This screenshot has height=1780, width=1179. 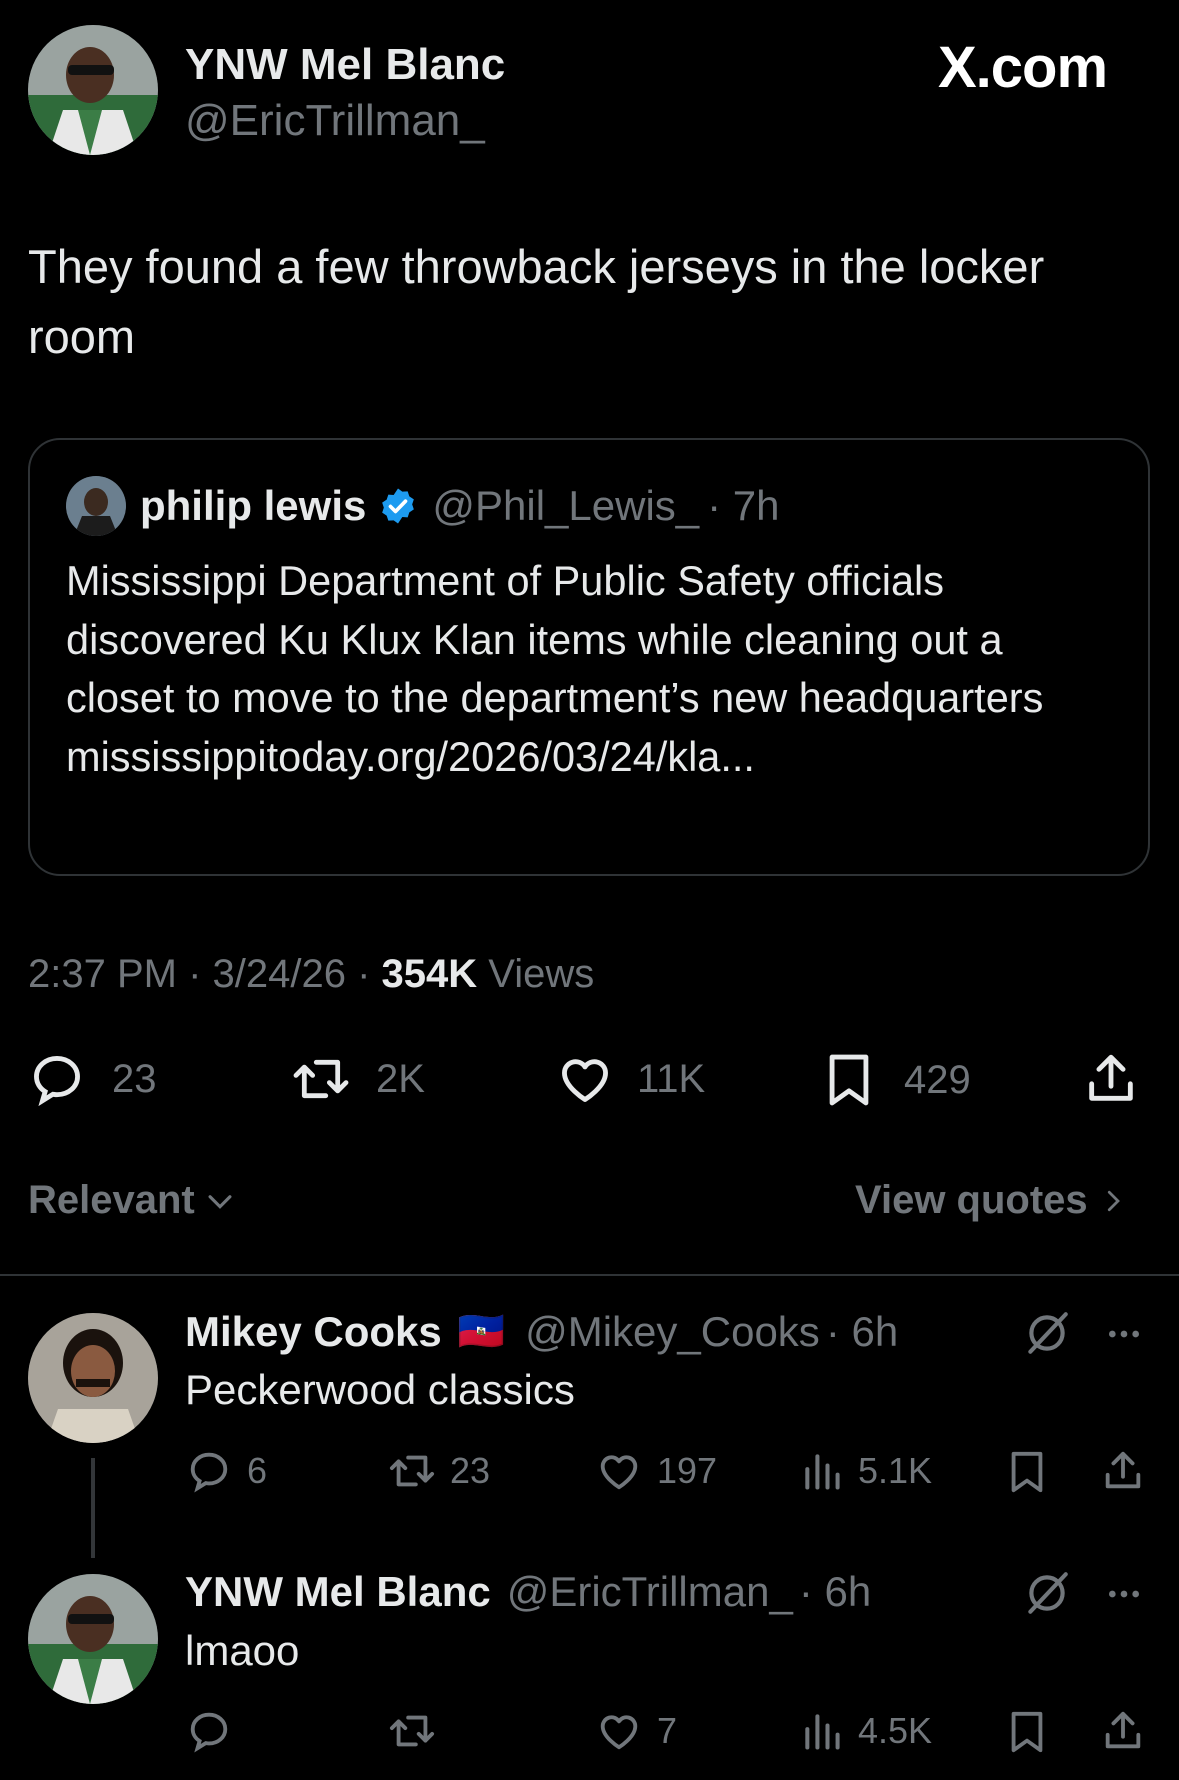 What do you see at coordinates (671, 1078) in the screenshot?
I see `like-count: 11K` at bounding box center [671, 1078].